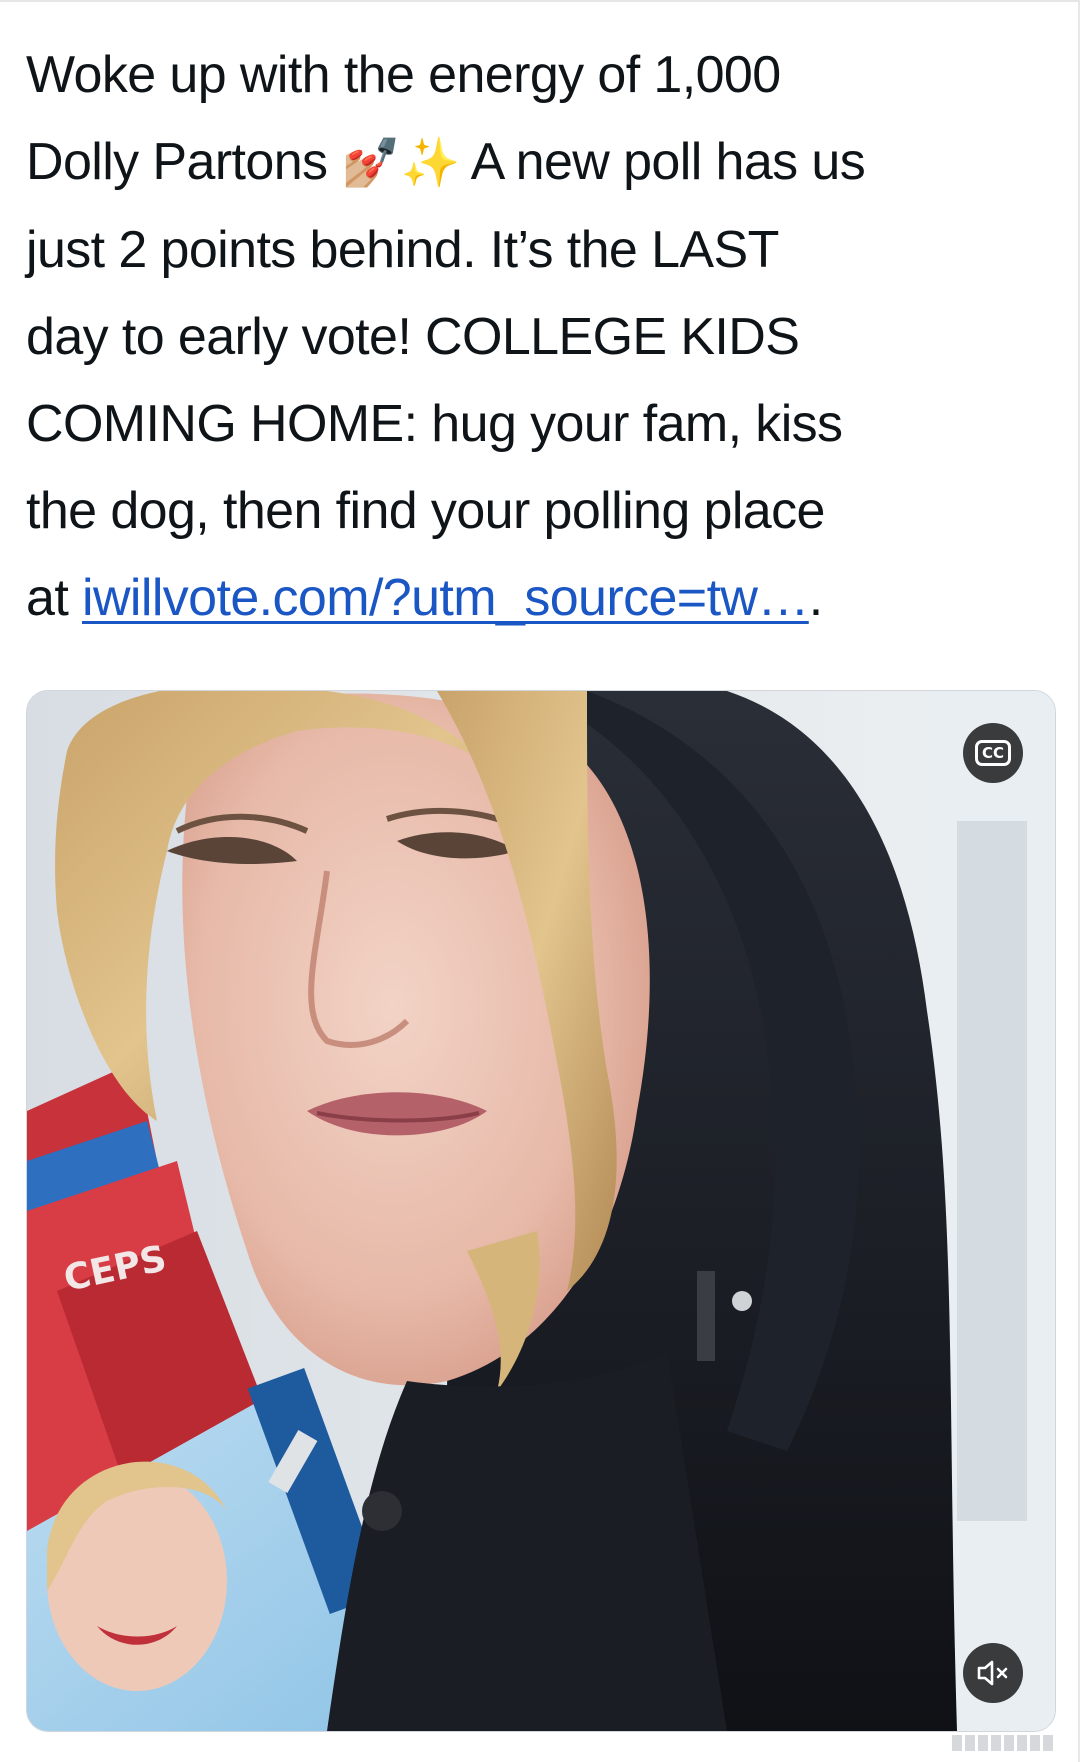 The height and width of the screenshot is (1762, 1080). What do you see at coordinates (1012, 1743) in the screenshot?
I see `watermark-mark` at bounding box center [1012, 1743].